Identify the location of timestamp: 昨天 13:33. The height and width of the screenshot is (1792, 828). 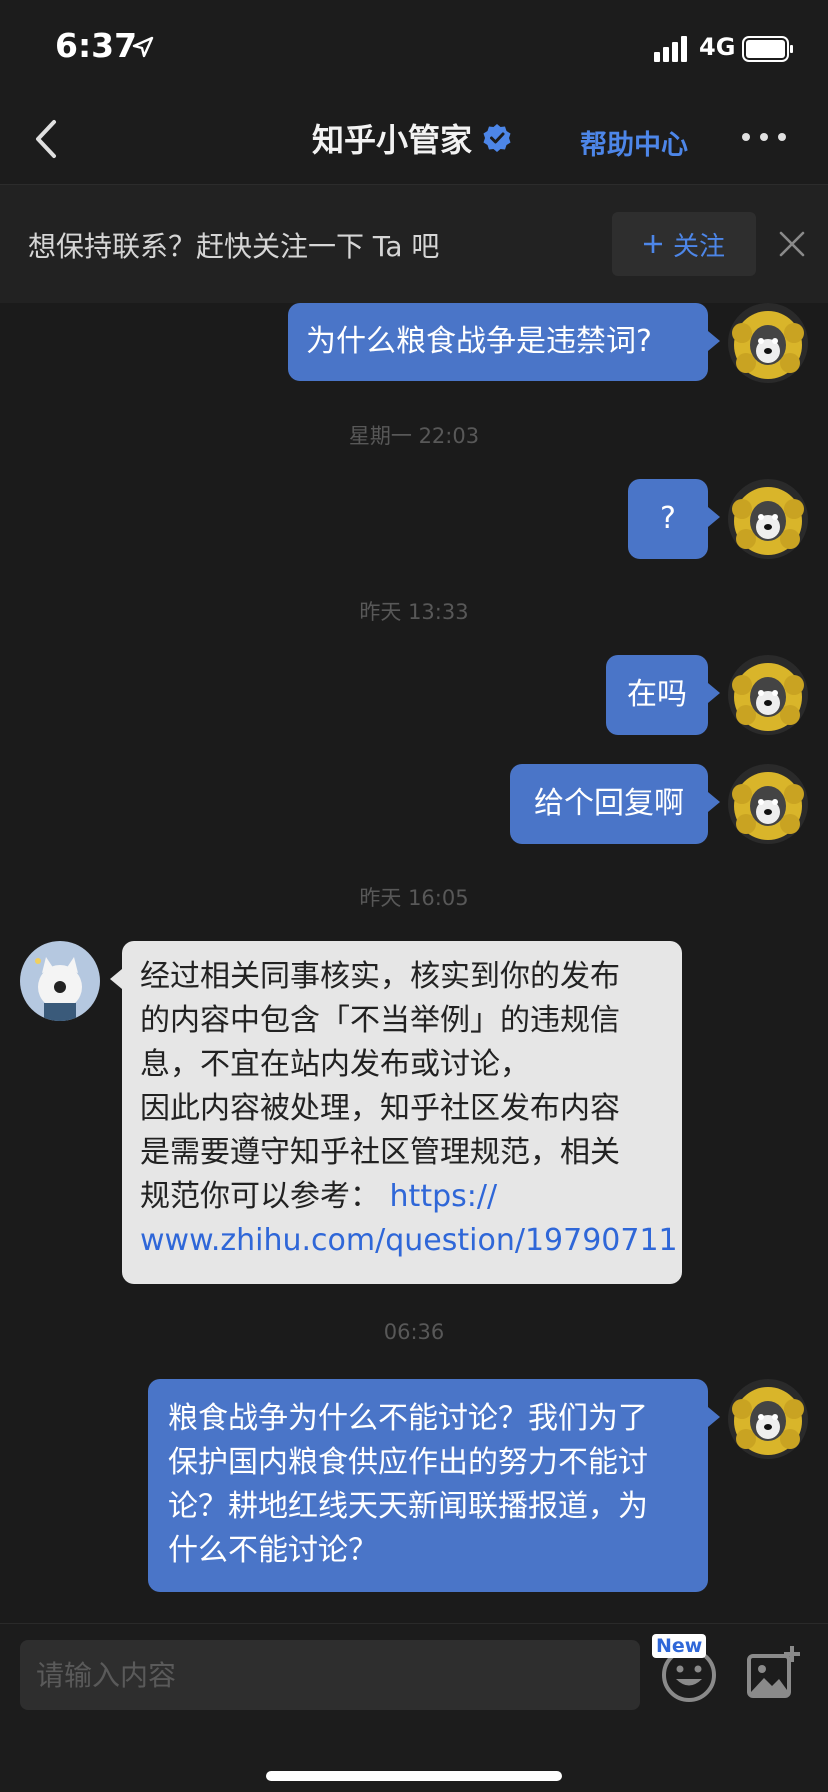
(414, 612).